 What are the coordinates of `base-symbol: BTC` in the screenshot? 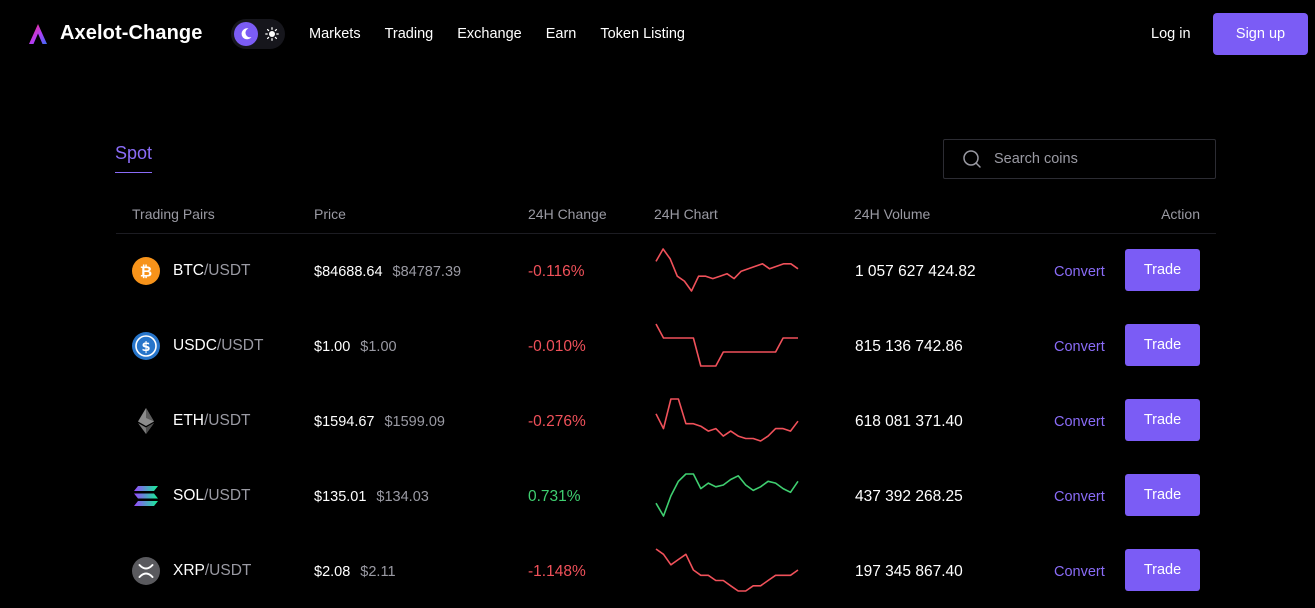 It's located at (188, 270).